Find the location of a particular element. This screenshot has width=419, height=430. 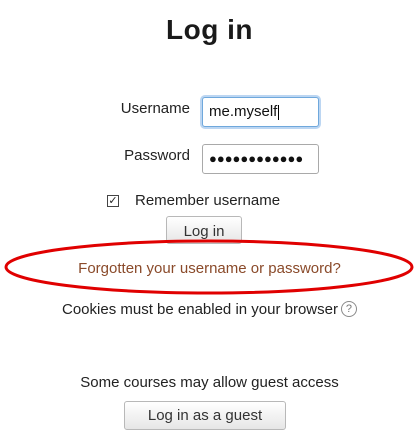

cookies-notice: Cookies must be enabled in your browser? is located at coordinates (209, 309).